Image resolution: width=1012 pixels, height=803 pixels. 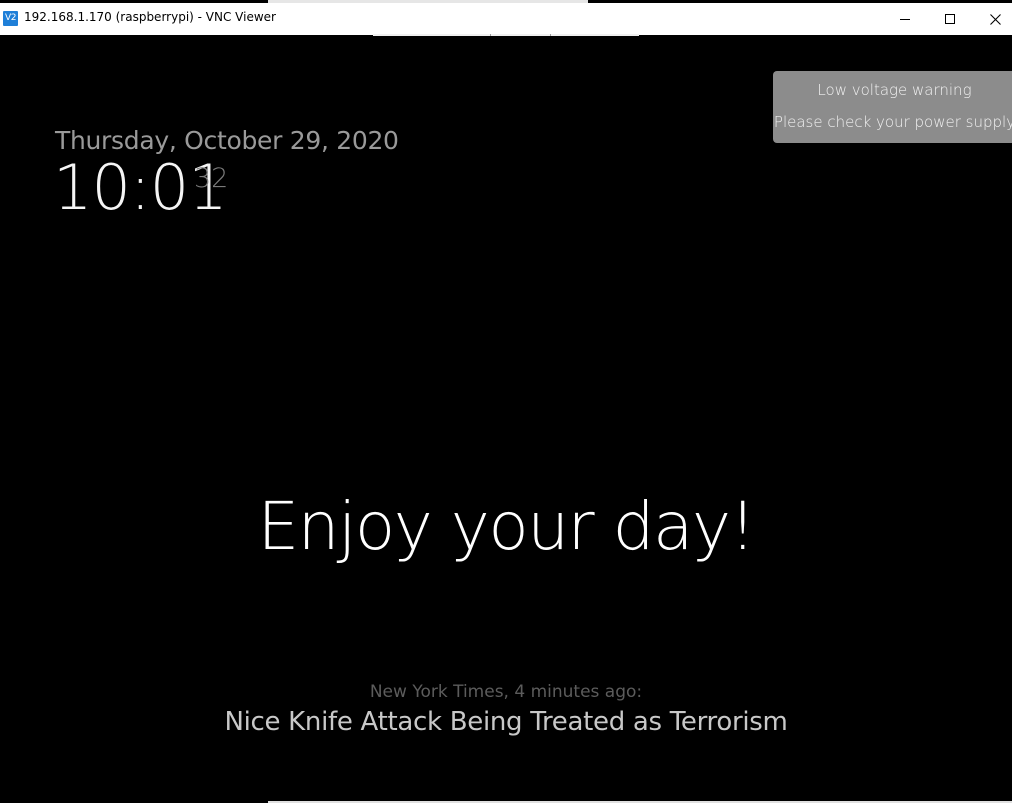 What do you see at coordinates (995, 19) in the screenshot?
I see `close-icon` at bounding box center [995, 19].